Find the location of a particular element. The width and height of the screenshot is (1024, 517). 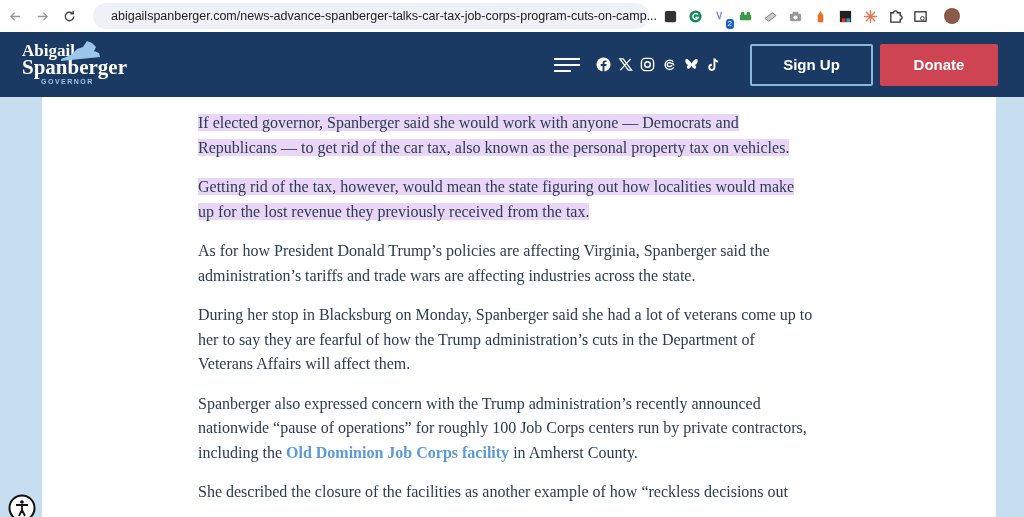

notification-badge: 2 is located at coordinates (729, 23).